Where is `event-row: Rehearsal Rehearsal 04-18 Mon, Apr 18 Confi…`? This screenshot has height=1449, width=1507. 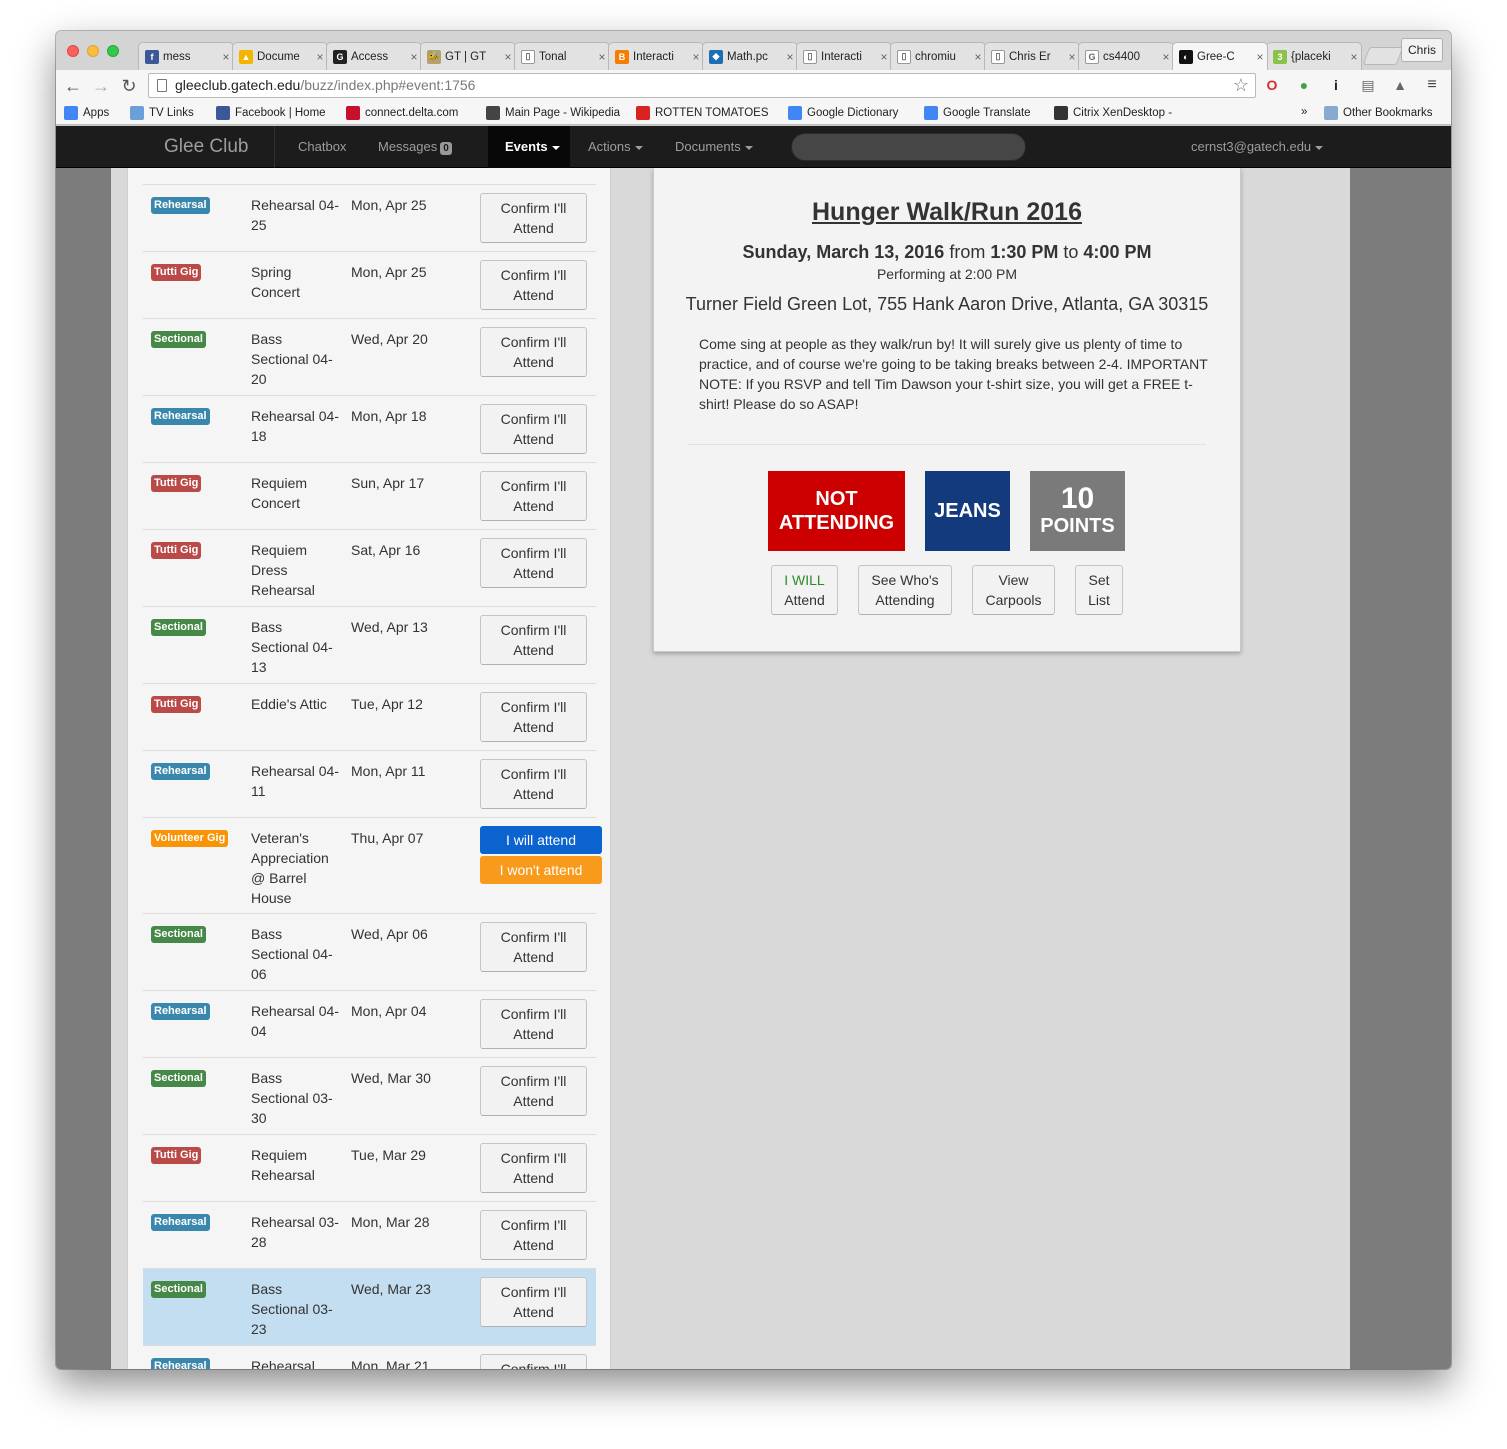 event-row: Rehearsal Rehearsal 04-18 Mon, Apr 18 Confi… is located at coordinates (369, 428).